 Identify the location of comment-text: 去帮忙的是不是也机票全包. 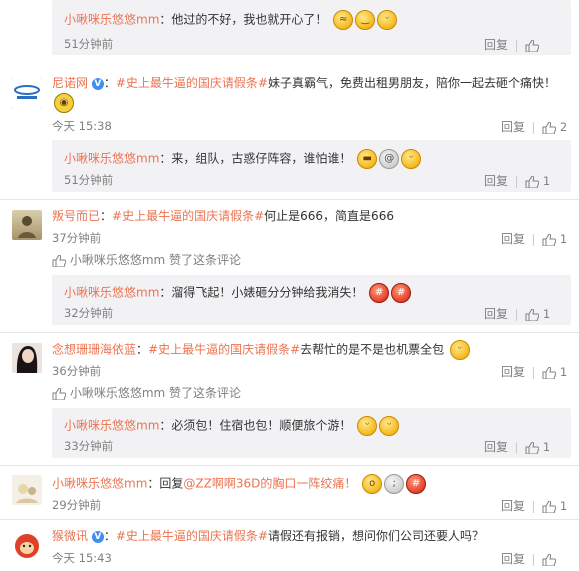
(372, 349).